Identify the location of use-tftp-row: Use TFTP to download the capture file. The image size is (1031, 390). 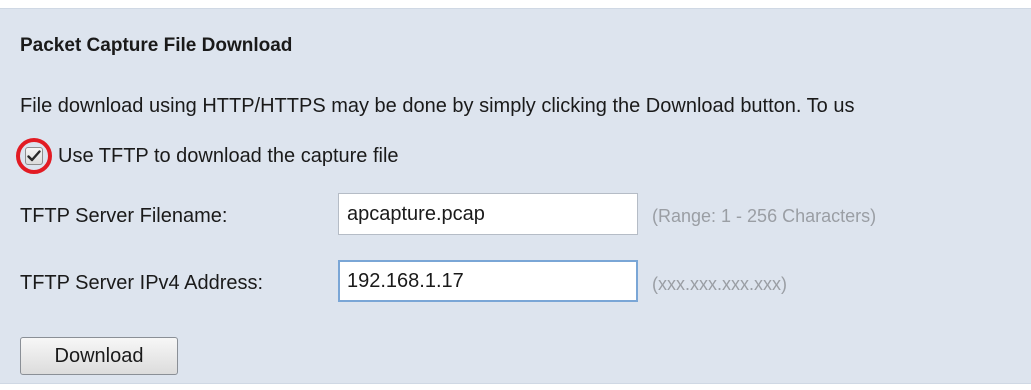
(206, 156).